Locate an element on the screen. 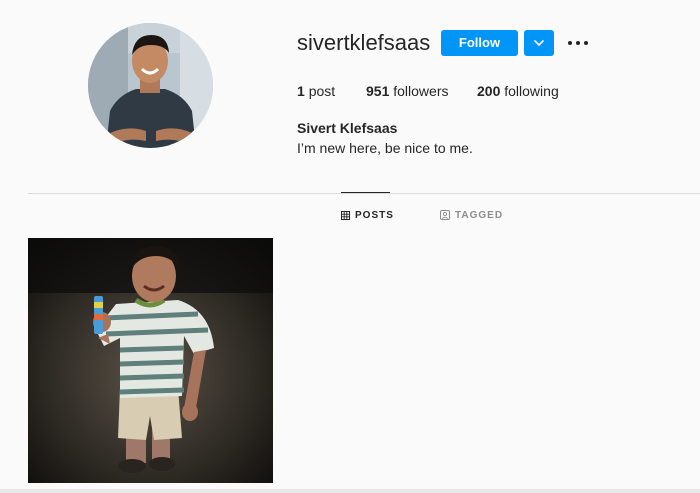 This screenshot has width=700, height=493. followers-count-value: 951 is located at coordinates (378, 91).